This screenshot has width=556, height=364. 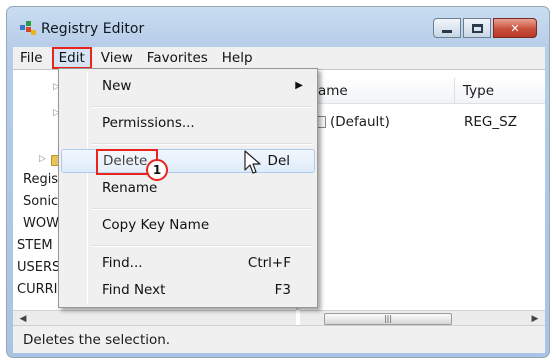 What do you see at coordinates (177, 58) in the screenshot?
I see `menu-favorites: Favorites` at bounding box center [177, 58].